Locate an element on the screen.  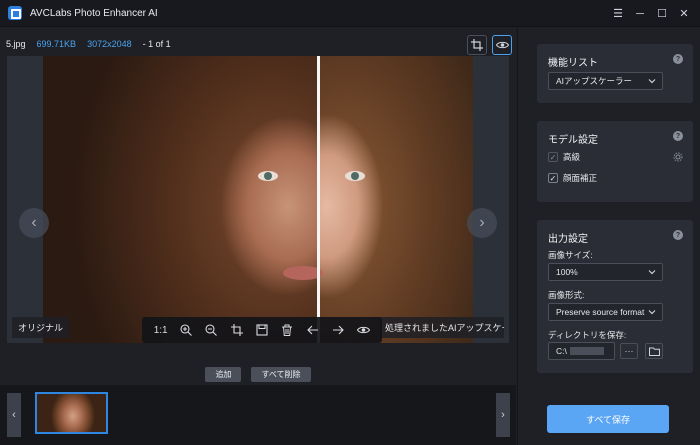
strip-prev-button: ‹ is located at coordinates (14, 415).